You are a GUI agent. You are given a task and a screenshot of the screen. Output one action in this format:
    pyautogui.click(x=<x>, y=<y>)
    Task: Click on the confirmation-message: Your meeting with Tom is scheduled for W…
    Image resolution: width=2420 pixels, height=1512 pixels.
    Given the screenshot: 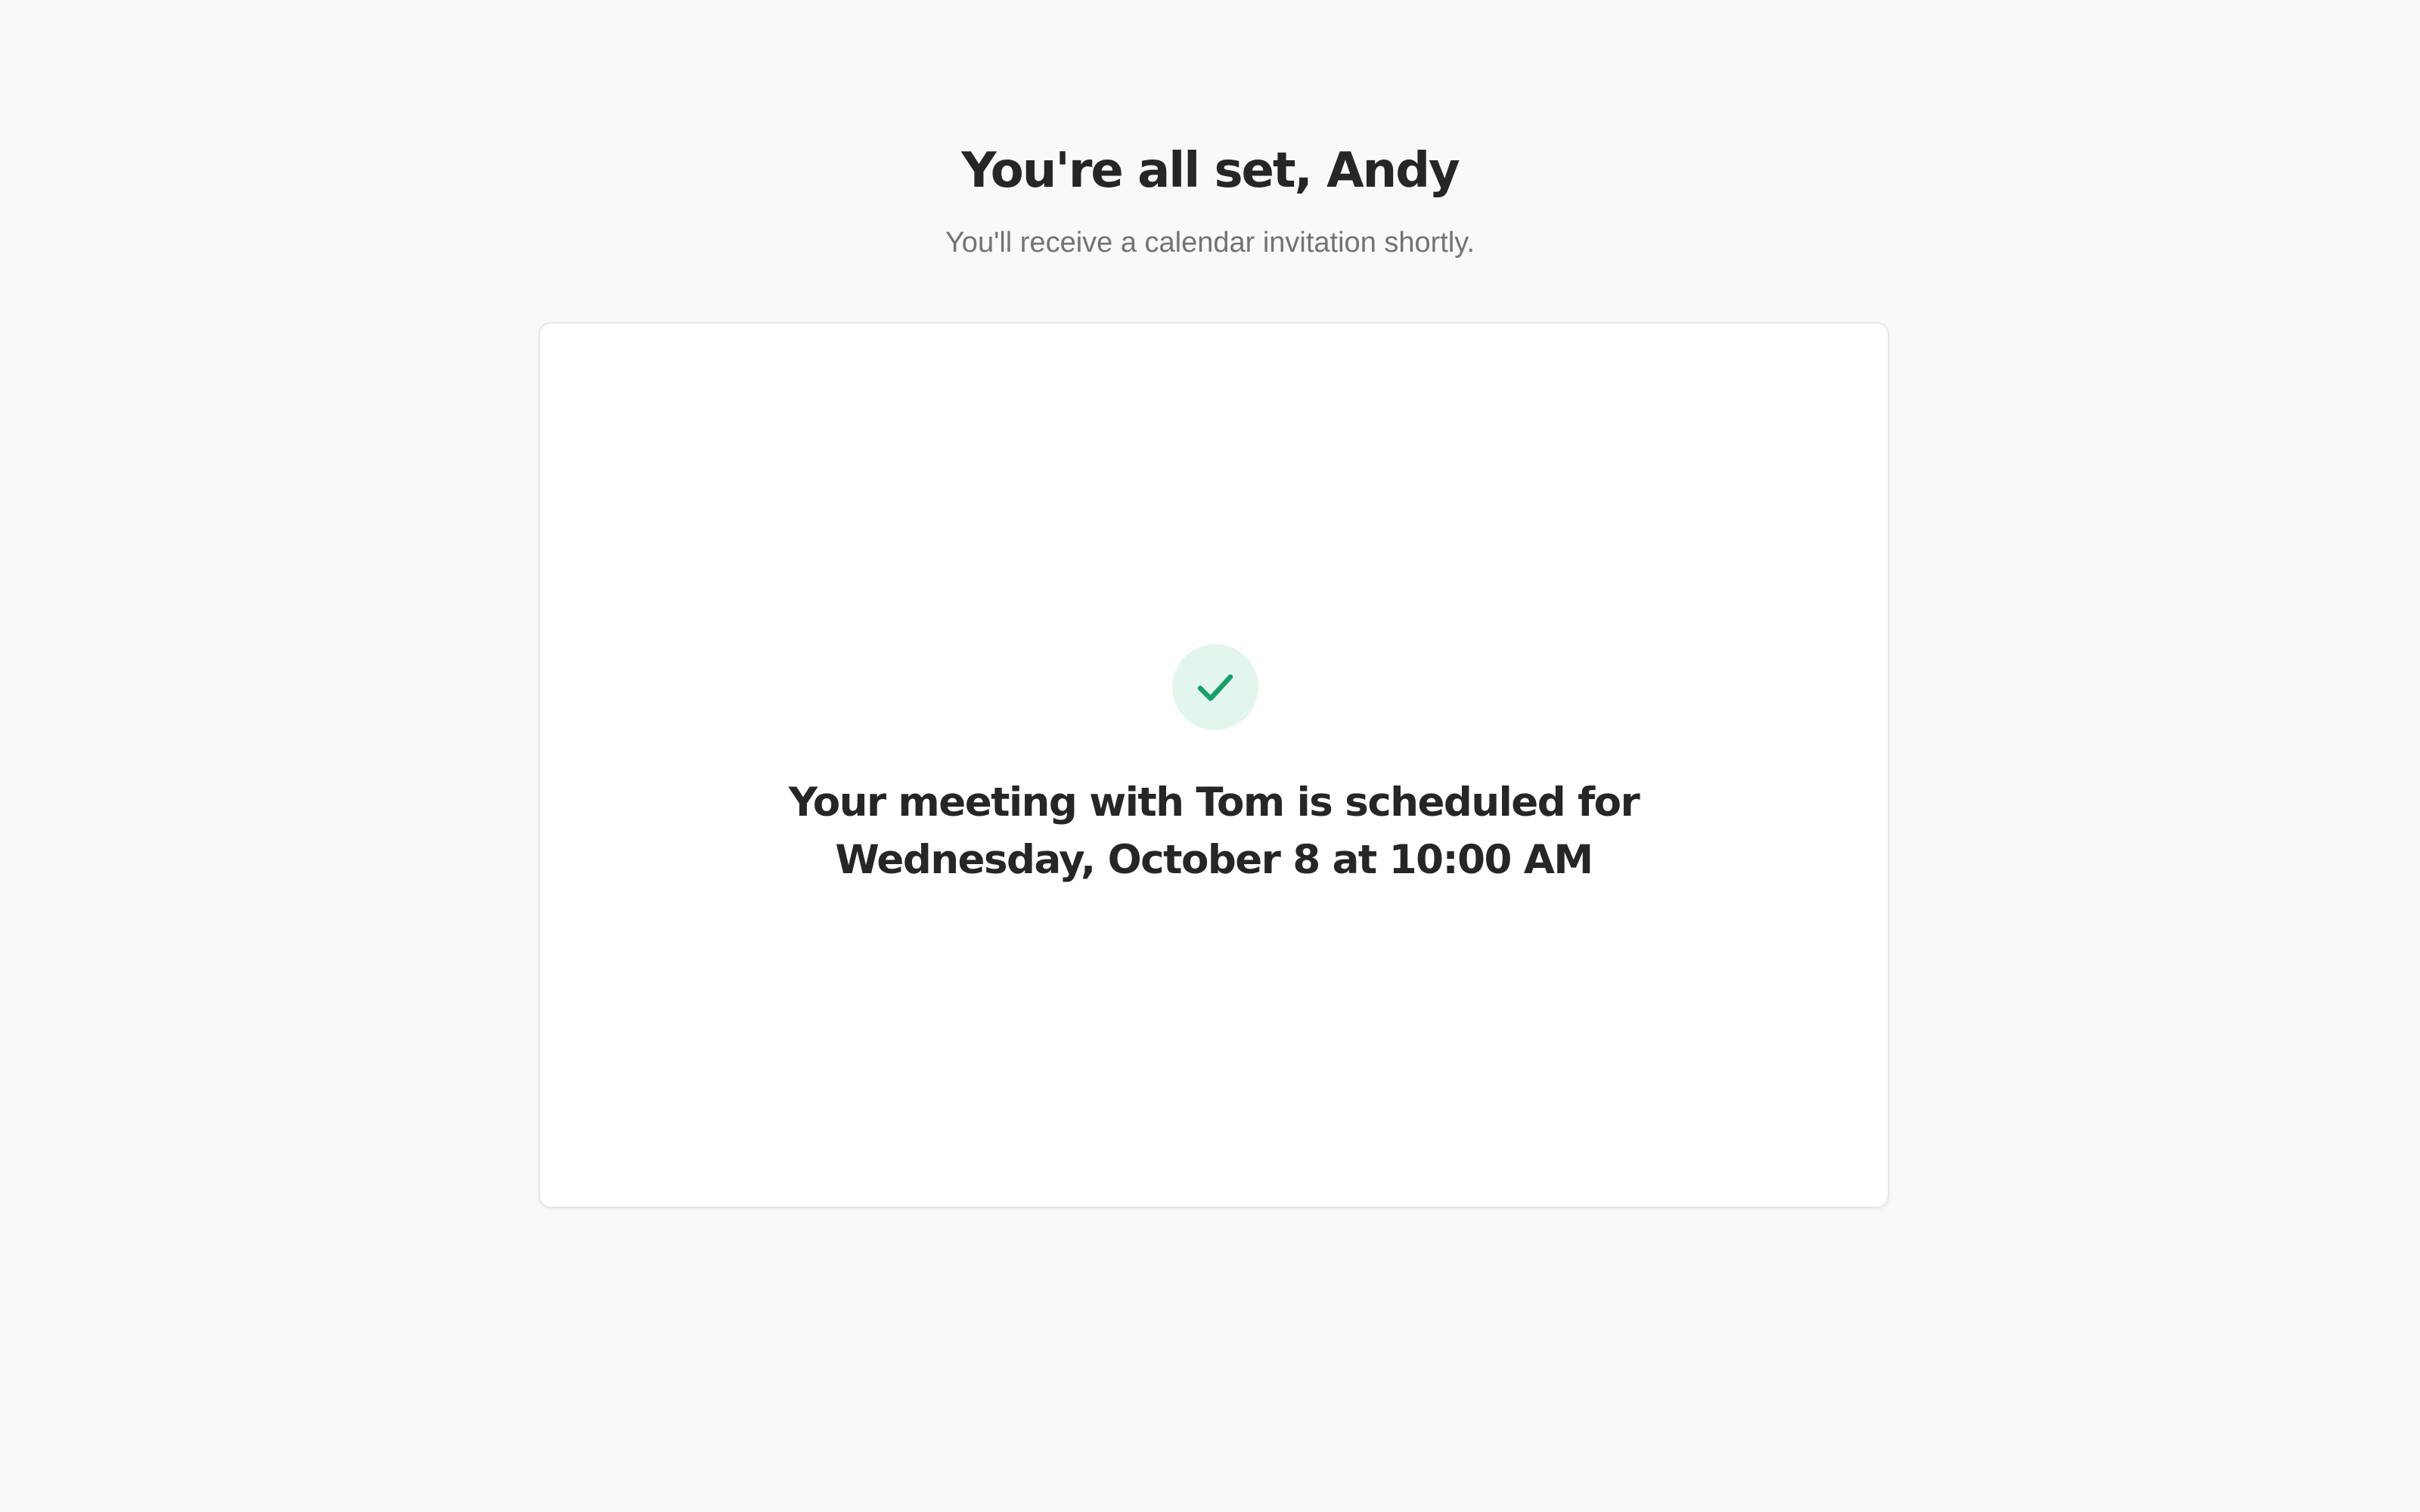 What is the action you would take?
    pyautogui.click(x=1214, y=832)
    